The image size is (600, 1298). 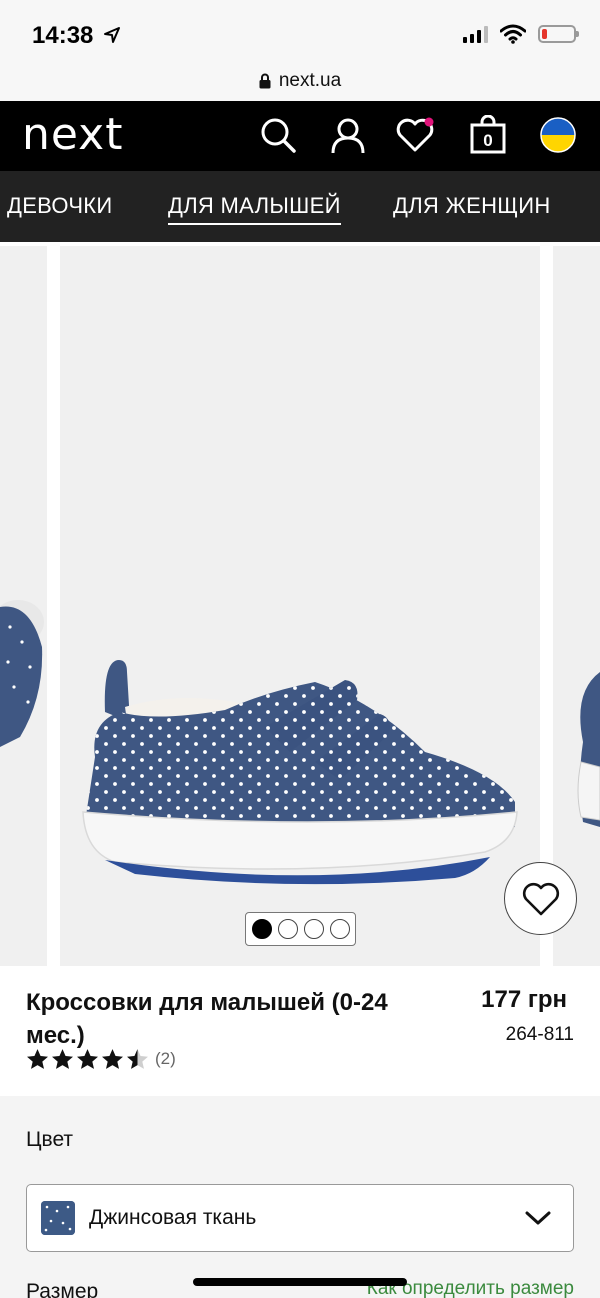 I want to click on next-logo: next, so click(x=72, y=134).